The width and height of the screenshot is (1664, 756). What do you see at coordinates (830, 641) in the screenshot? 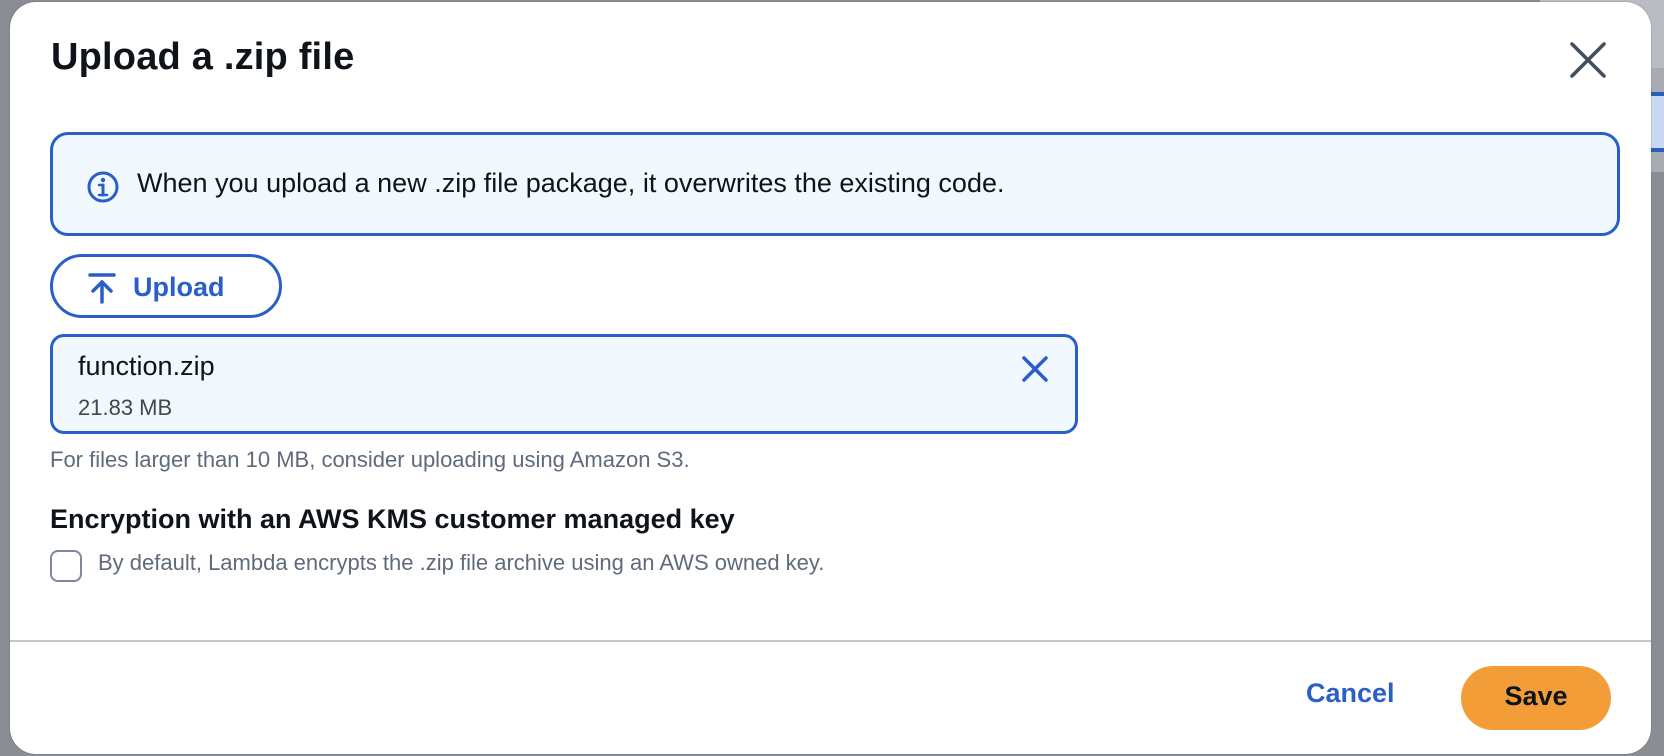
I see `footer-divider` at bounding box center [830, 641].